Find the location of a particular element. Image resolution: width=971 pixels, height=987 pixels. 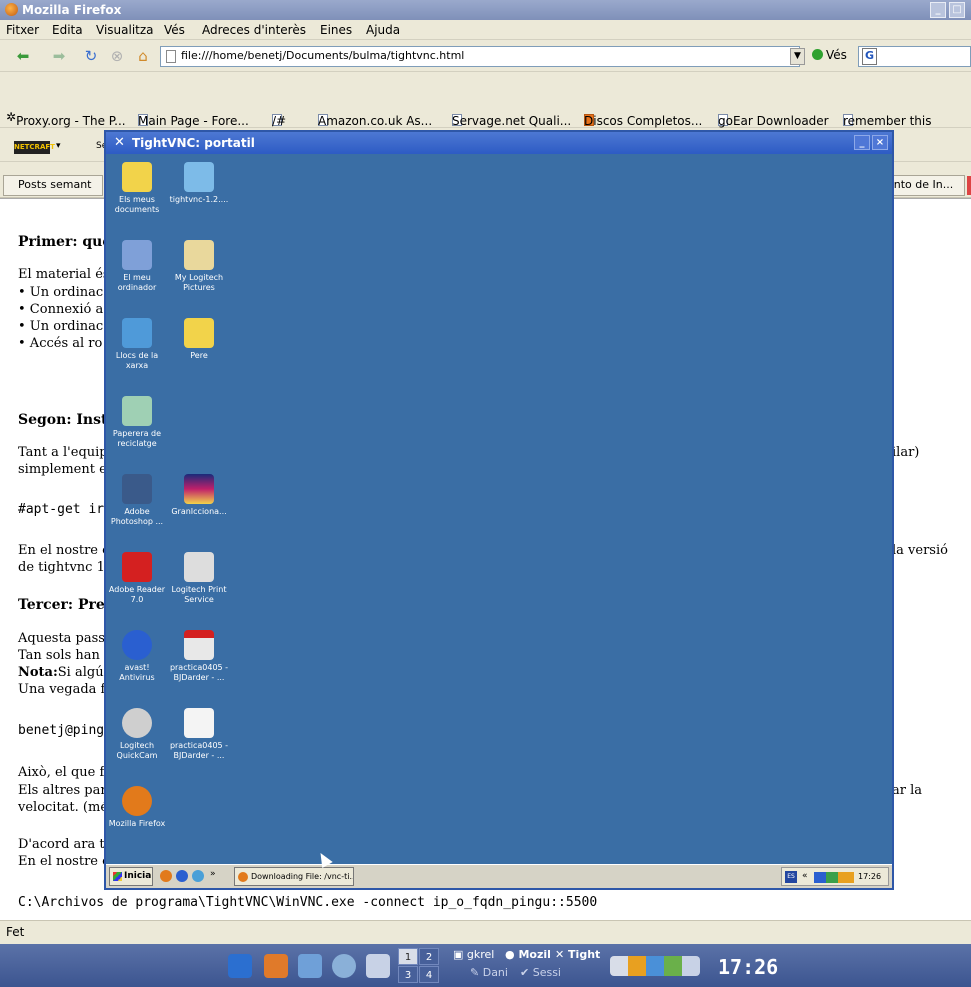

text-line: En el nostre c is located at coordinates (64, 550).